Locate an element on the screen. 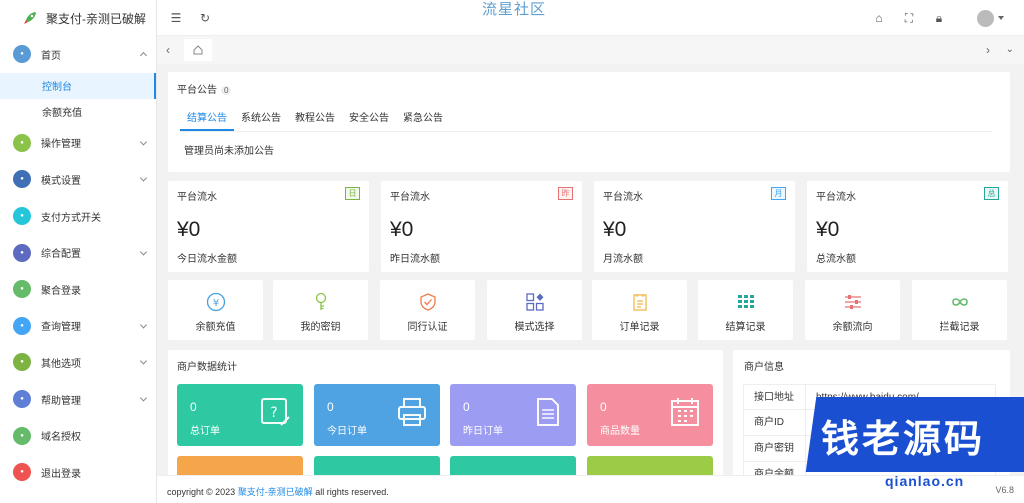 This screenshot has width=1024, height=503. settings-icon: ● is located at coordinates (22, 252).